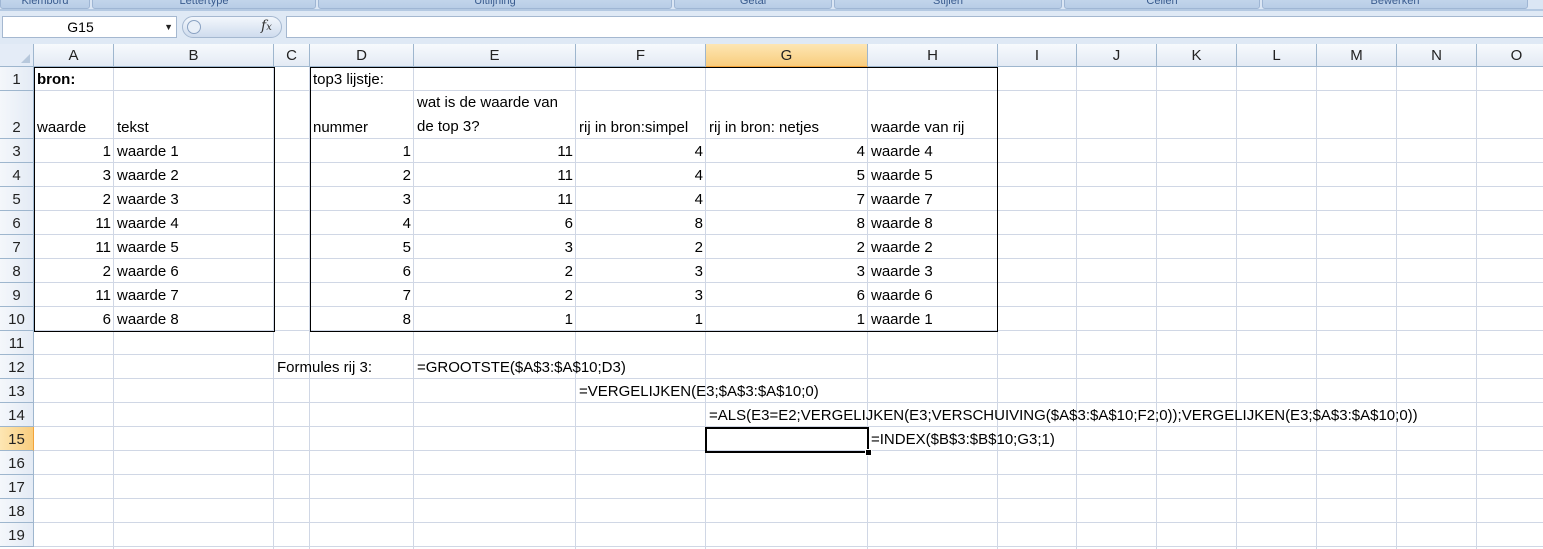 This screenshot has height=549, width=1543. What do you see at coordinates (641, 152) in the screenshot?
I see `cell-F3: 4` at bounding box center [641, 152].